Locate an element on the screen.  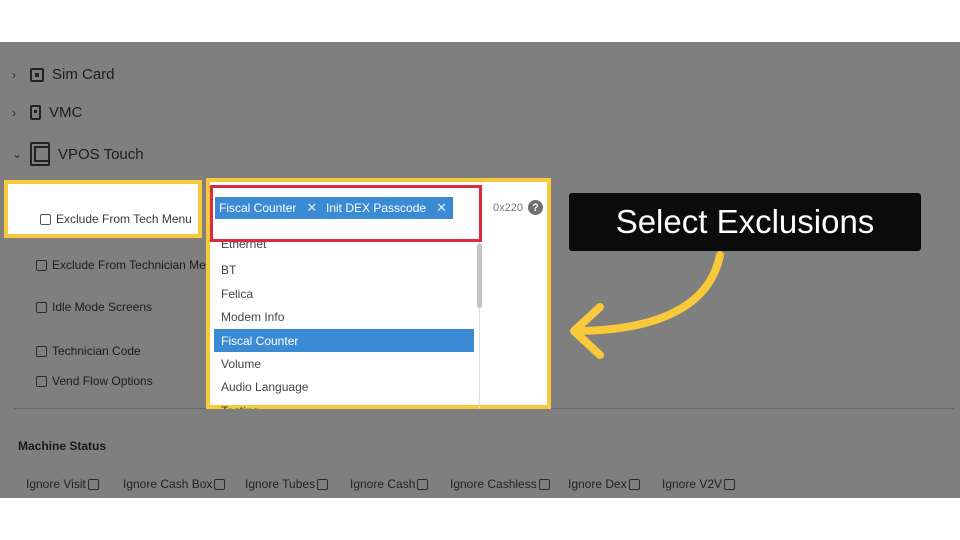
selected-tag-fiscal-counter: Fiscal Counter ✕ is located at coordinates (269, 208).